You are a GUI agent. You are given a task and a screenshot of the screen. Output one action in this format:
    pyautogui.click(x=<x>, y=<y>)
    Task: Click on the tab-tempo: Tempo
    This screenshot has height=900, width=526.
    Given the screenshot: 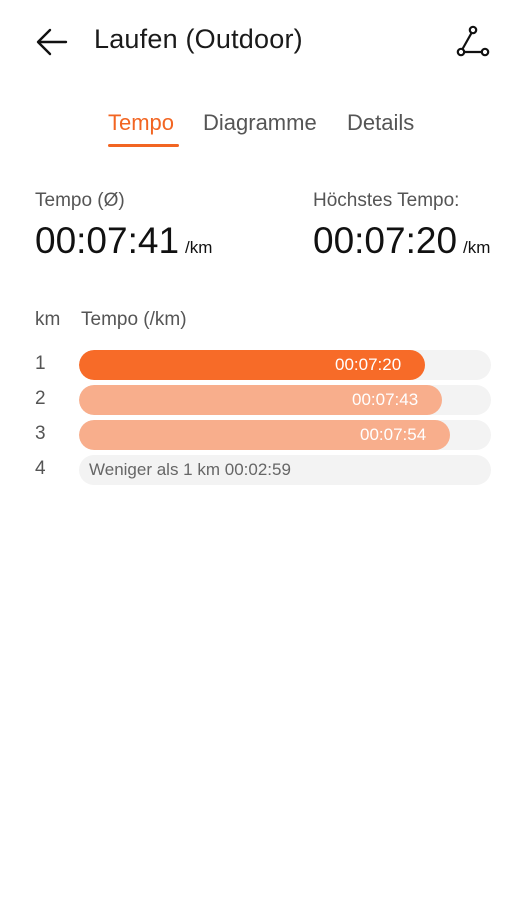 What is the action you would take?
    pyautogui.click(x=141, y=123)
    